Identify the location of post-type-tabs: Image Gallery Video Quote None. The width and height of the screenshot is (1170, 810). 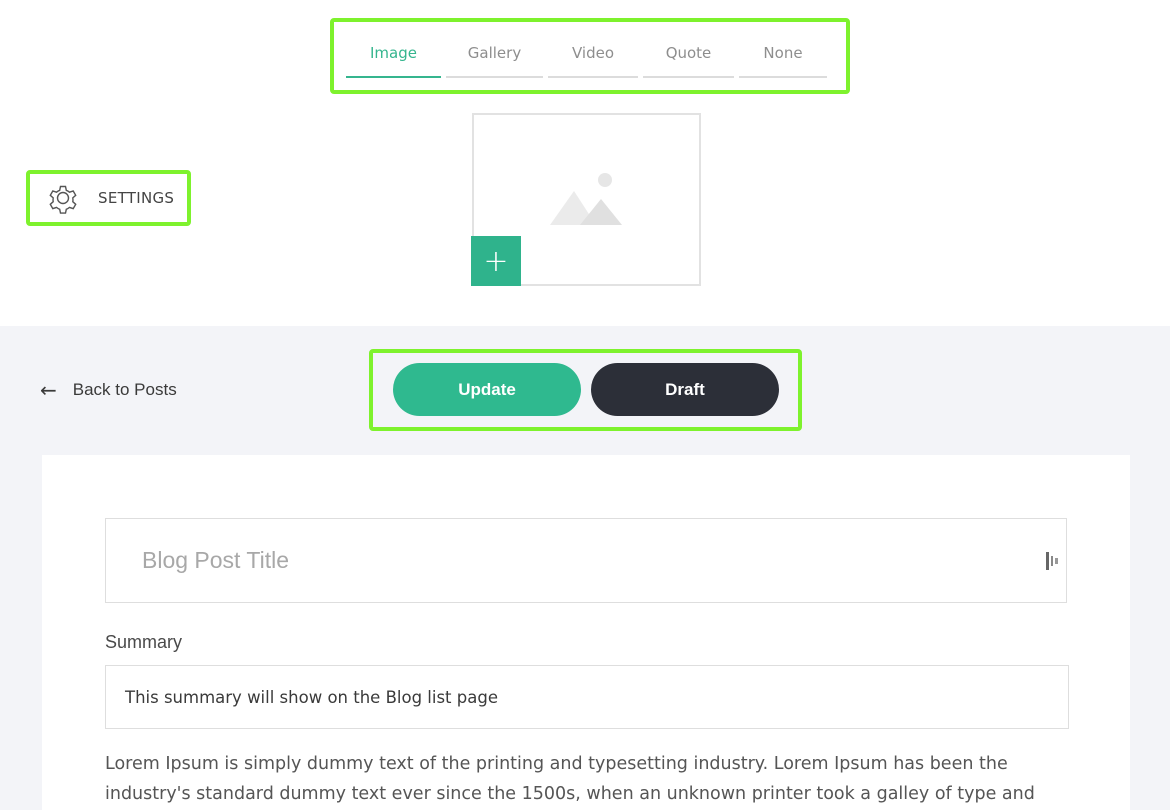
(586, 54).